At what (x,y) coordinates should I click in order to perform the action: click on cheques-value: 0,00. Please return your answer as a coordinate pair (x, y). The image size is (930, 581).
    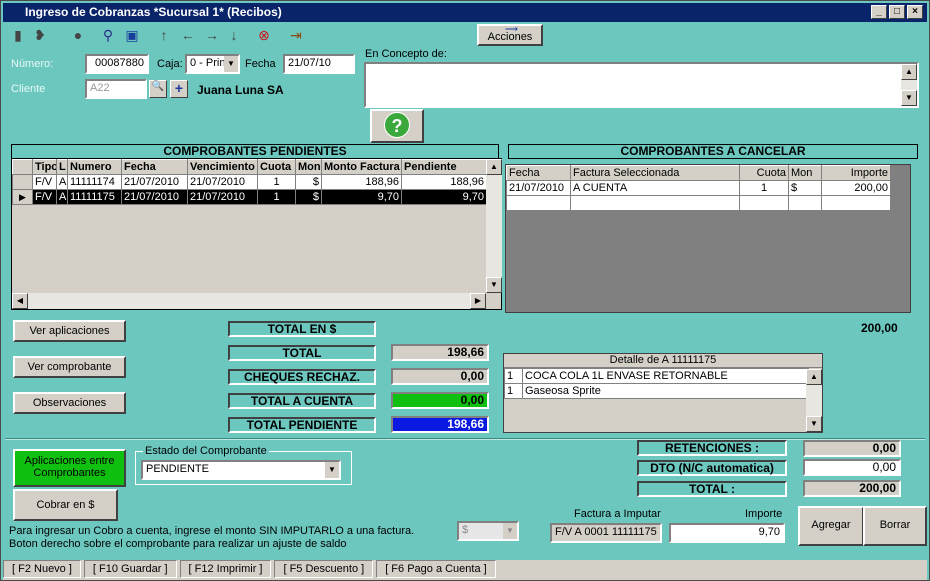
    Looking at the image, I should click on (440, 376).